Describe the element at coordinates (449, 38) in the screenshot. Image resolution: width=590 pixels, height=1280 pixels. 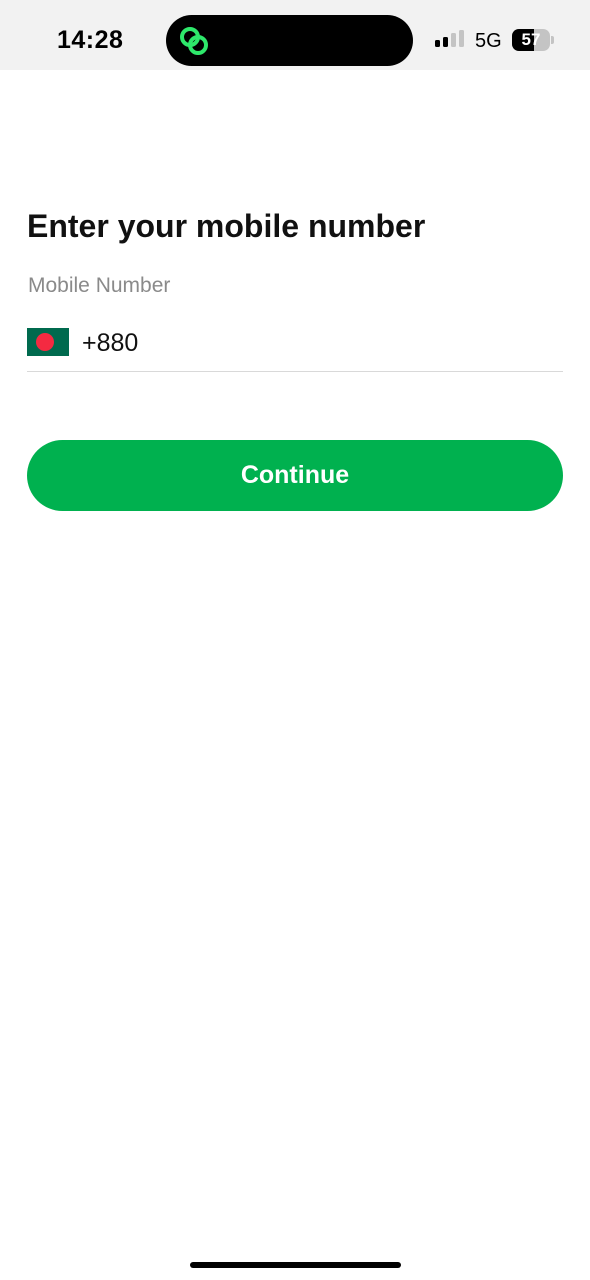
I see `cellular-signal-icon` at that location.